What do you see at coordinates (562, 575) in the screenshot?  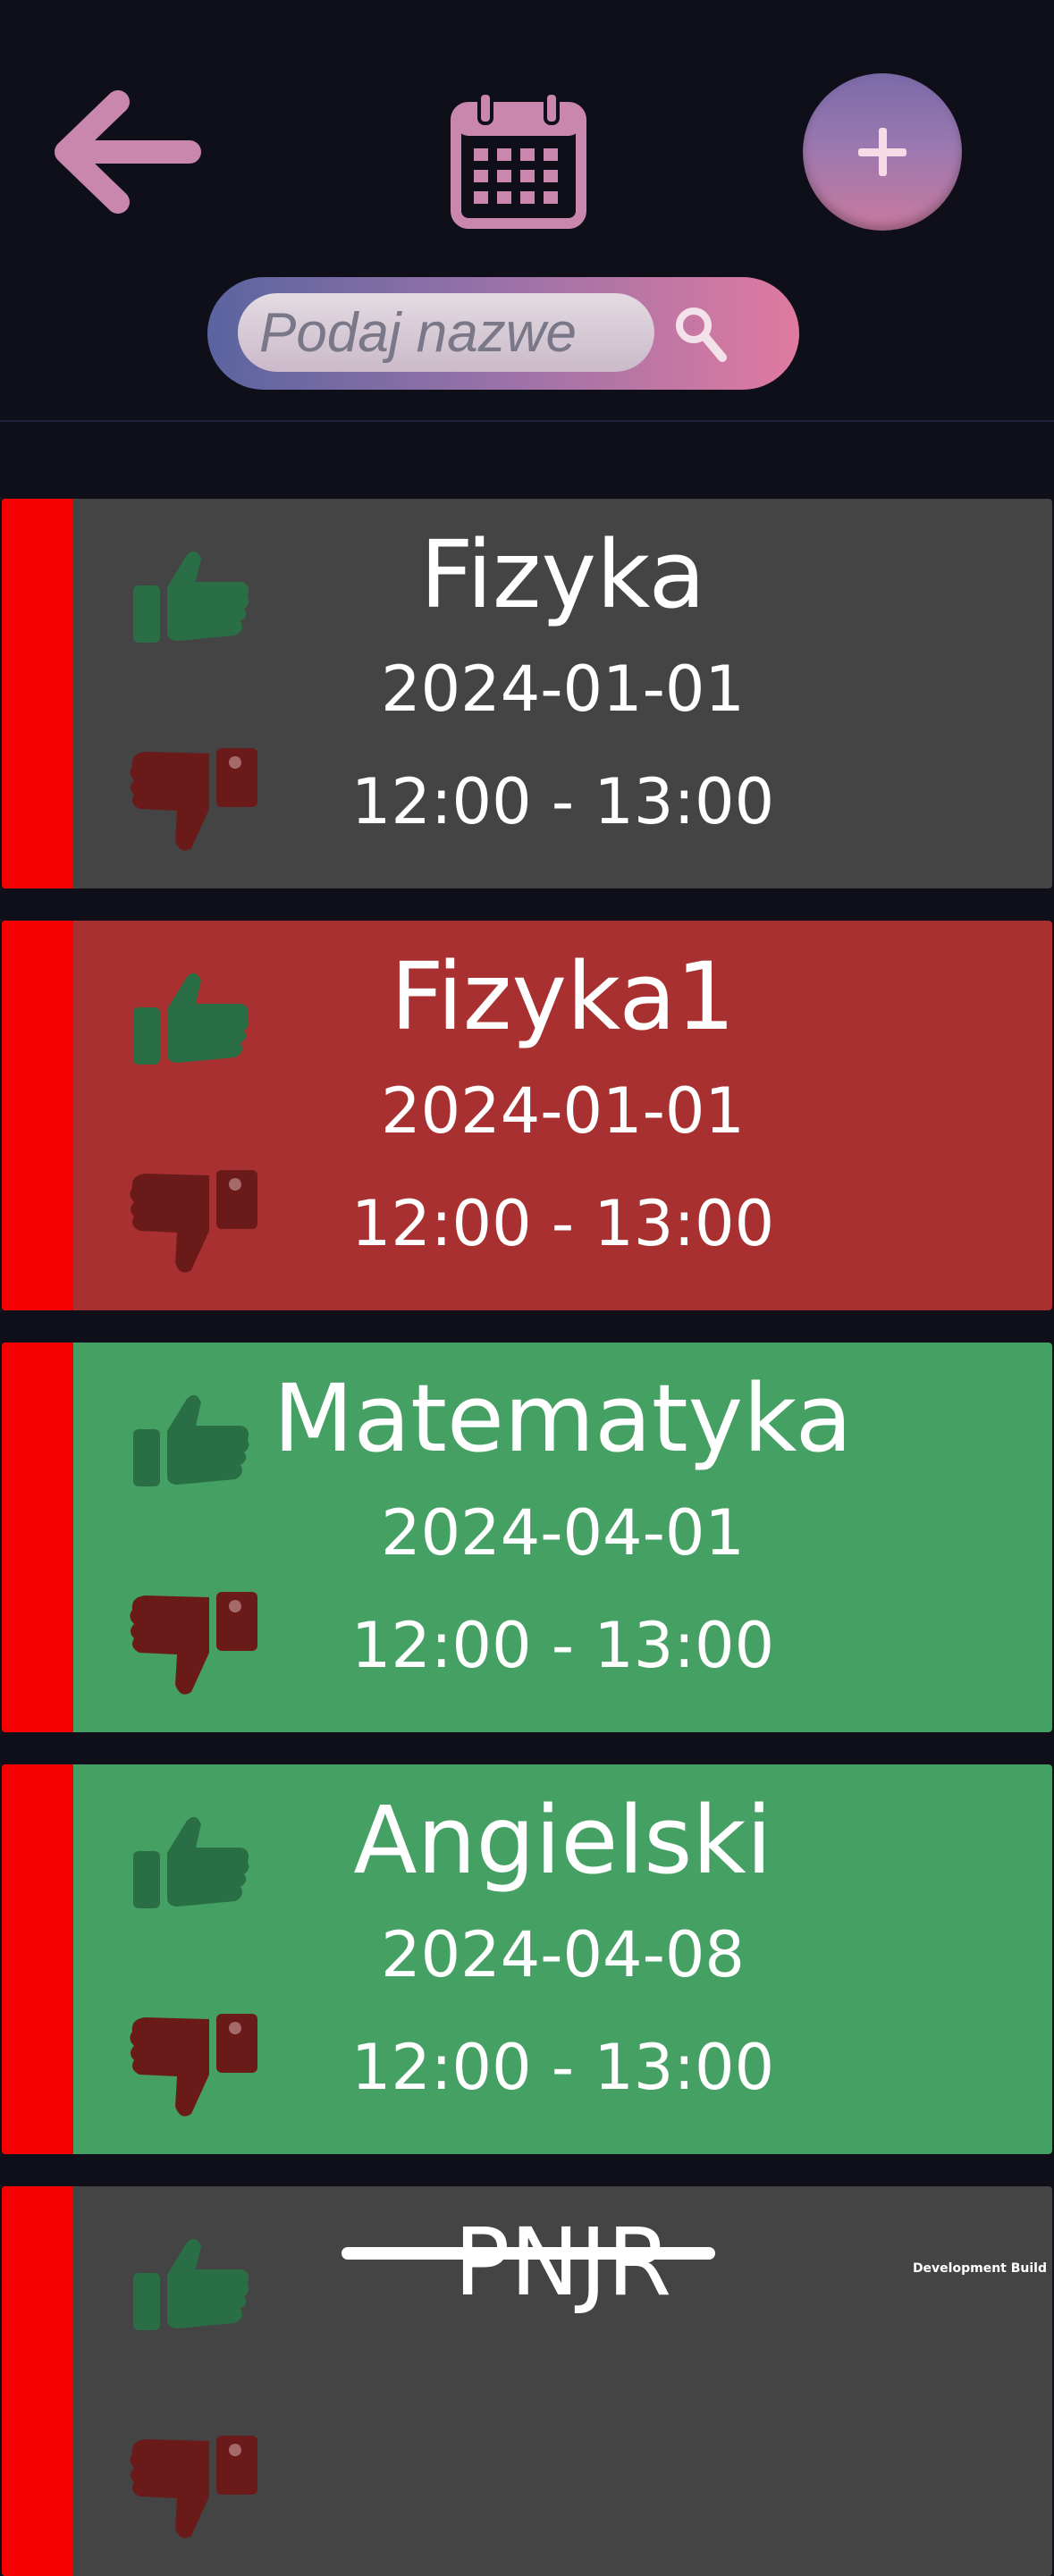 I see `lesson-name: Fizyka` at bounding box center [562, 575].